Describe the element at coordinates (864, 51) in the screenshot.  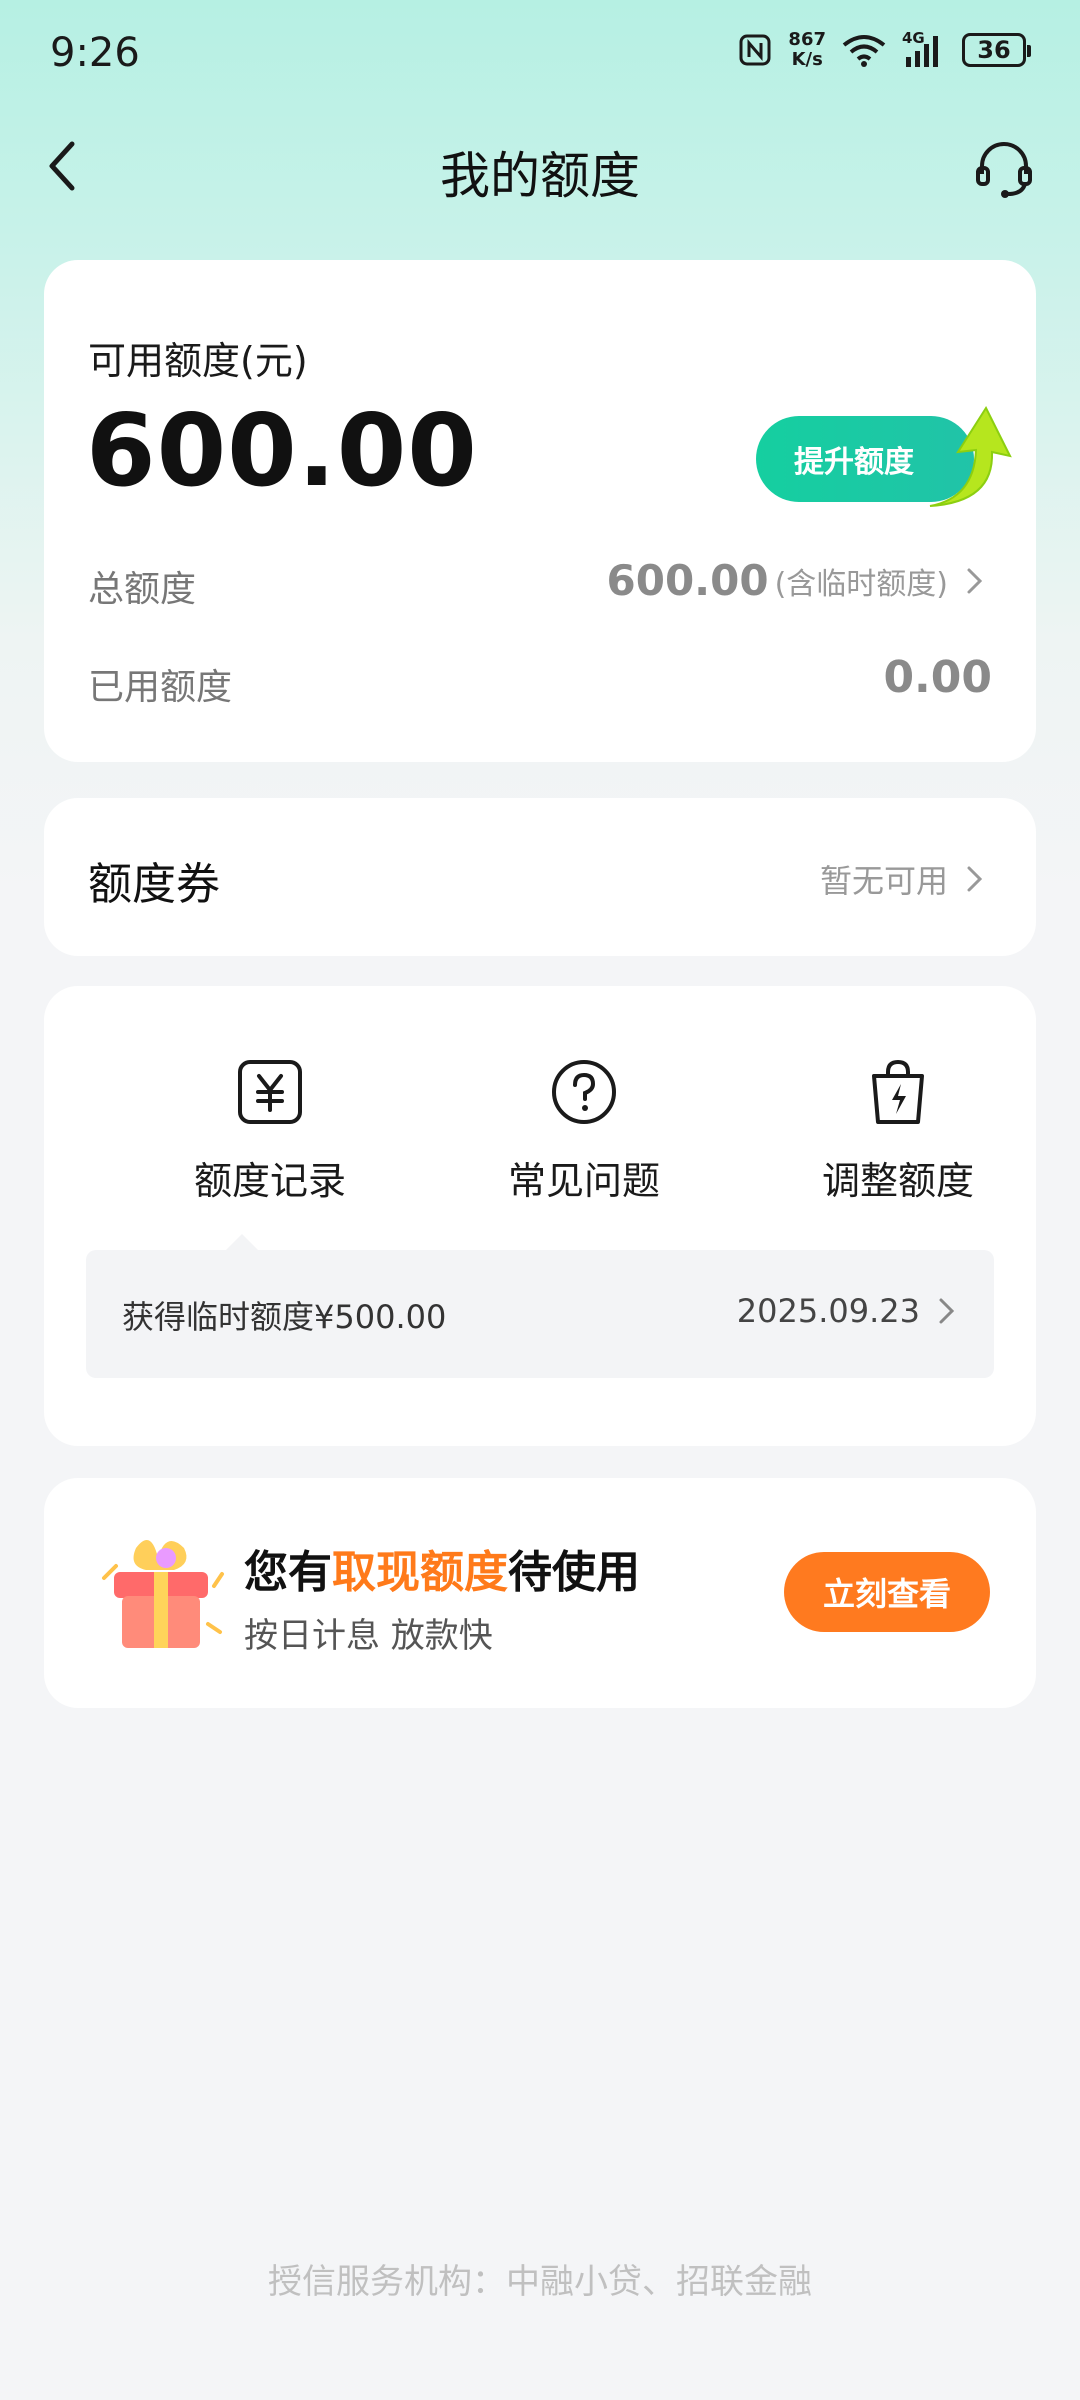
I see `wifi-icon` at that location.